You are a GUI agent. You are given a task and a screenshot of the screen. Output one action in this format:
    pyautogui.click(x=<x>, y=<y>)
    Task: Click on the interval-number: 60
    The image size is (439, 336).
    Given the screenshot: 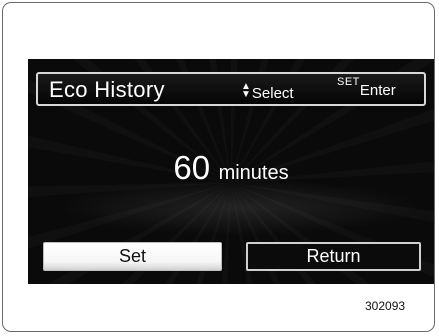 What is the action you would take?
    pyautogui.click(x=192, y=167)
    